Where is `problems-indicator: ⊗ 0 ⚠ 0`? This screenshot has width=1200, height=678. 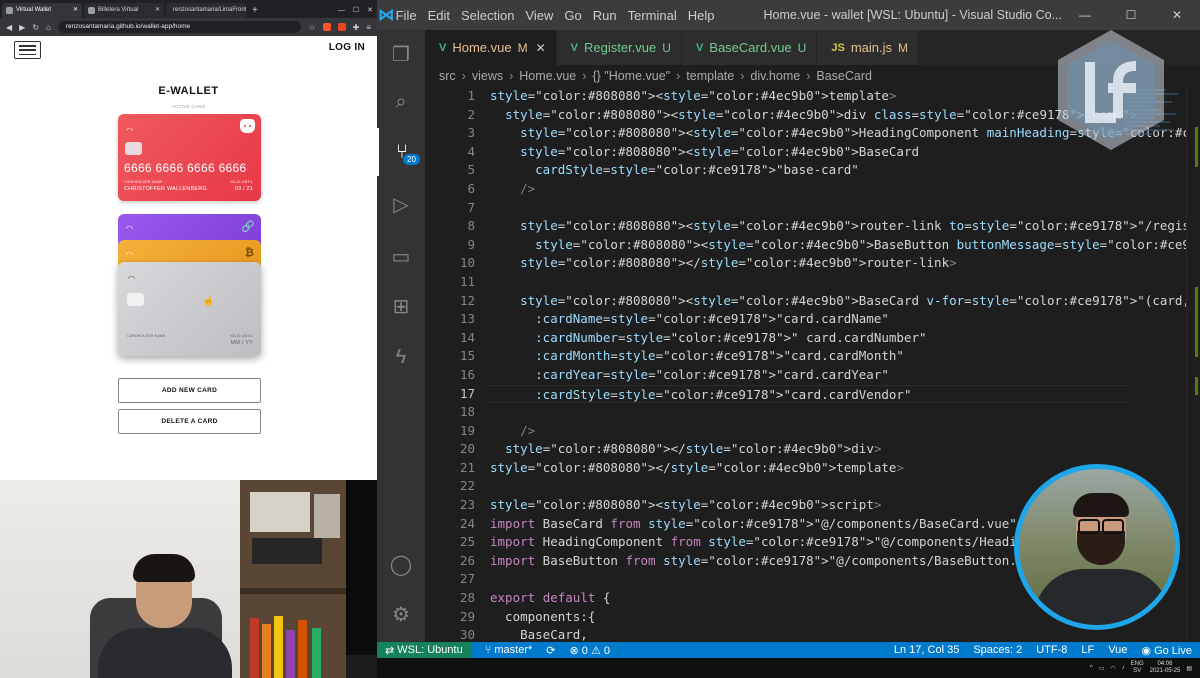
problems-indicator: ⊗ 0 ⚠ 0 is located at coordinates (589, 650).